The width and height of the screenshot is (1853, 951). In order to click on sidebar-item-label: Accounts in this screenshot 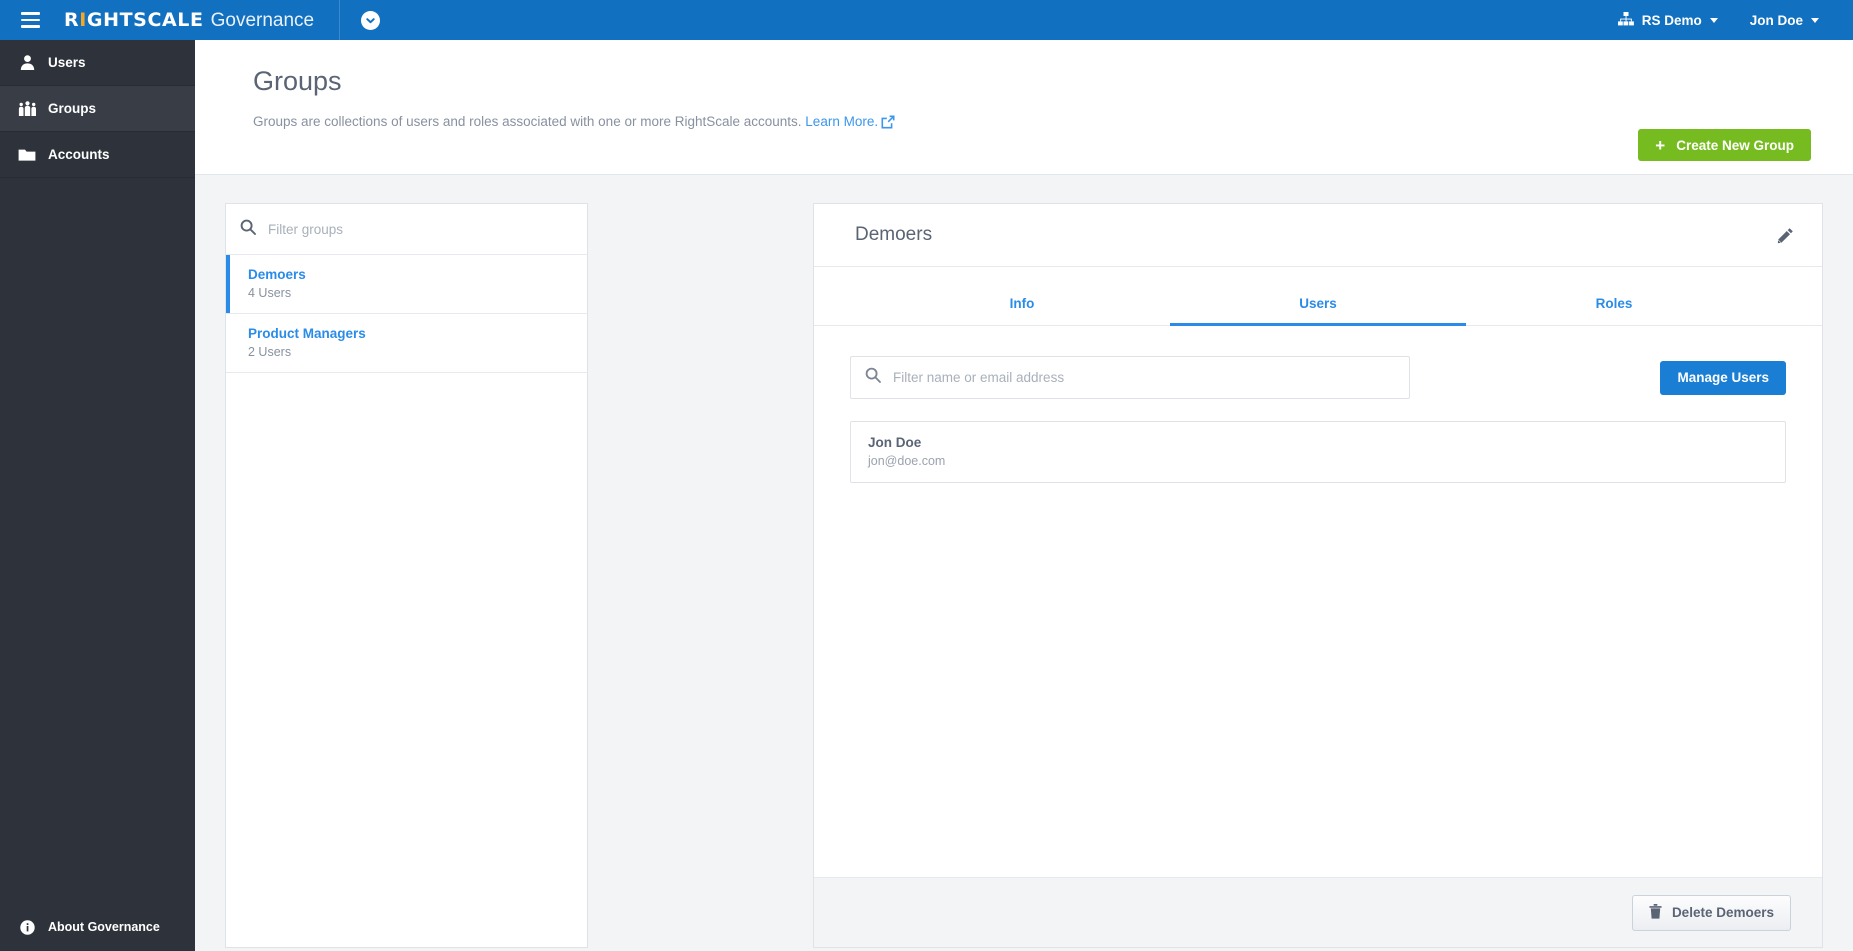, I will do `click(79, 154)`.